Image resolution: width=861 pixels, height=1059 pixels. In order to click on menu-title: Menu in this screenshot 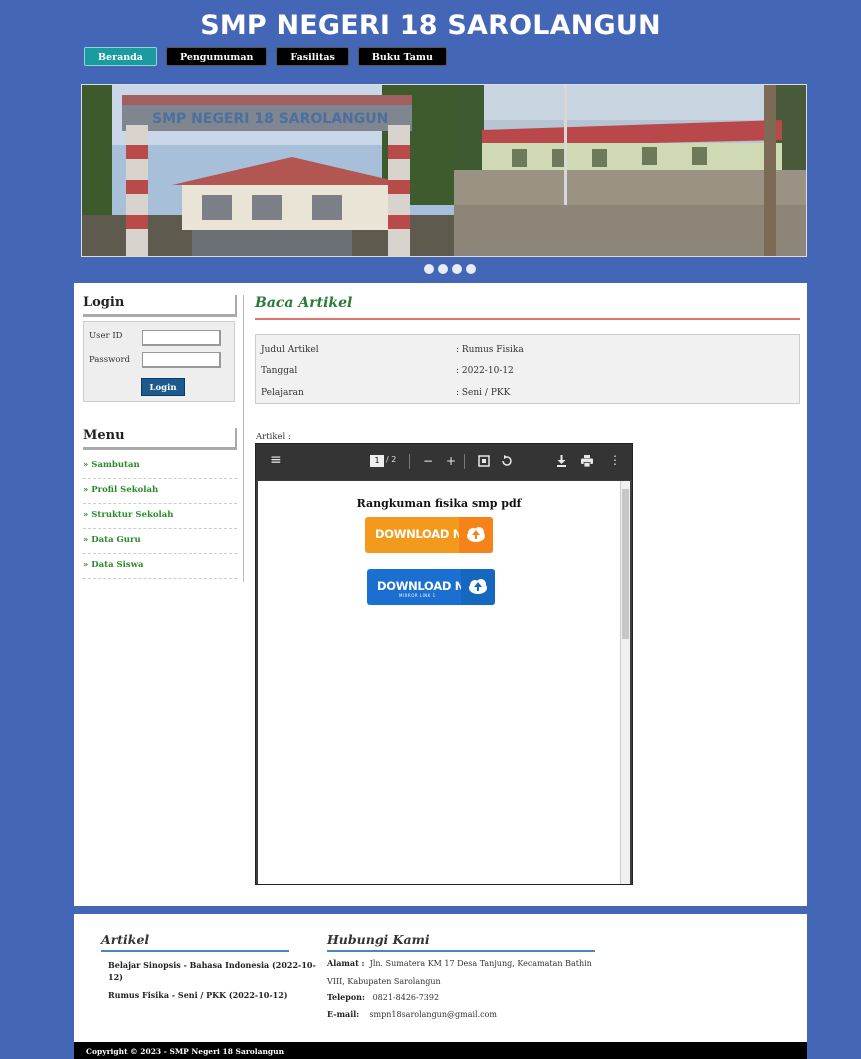, I will do `click(160, 439)`.